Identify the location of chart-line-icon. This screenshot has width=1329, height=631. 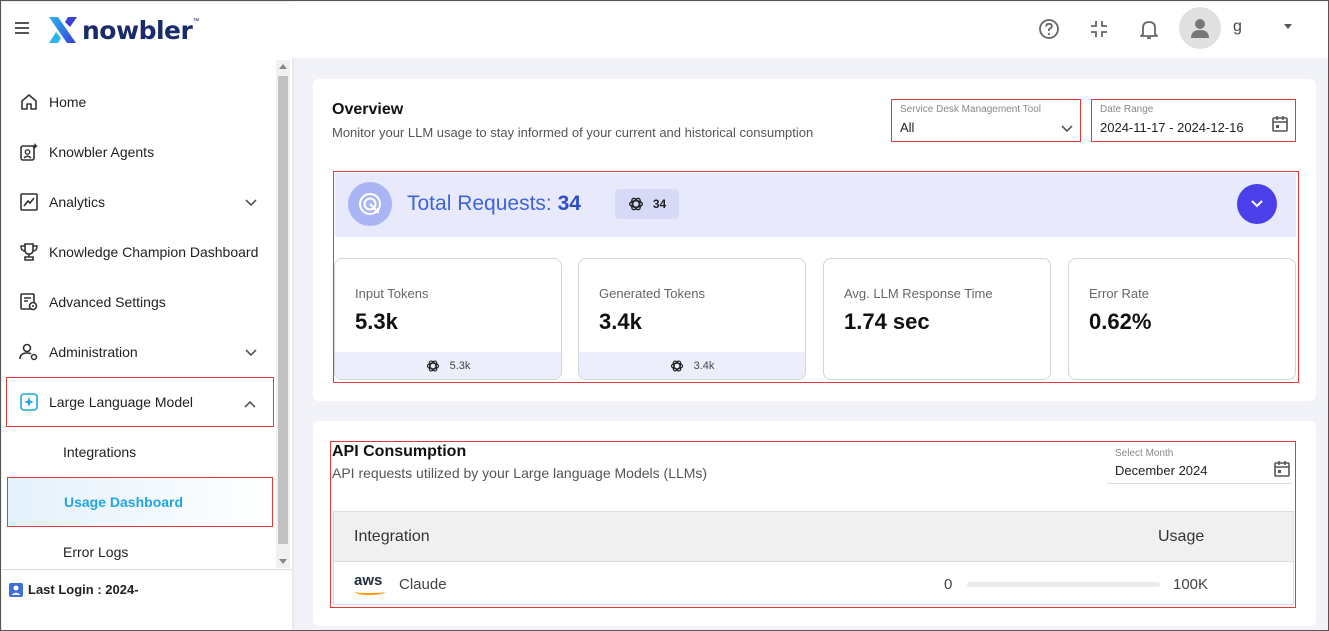
(29, 202).